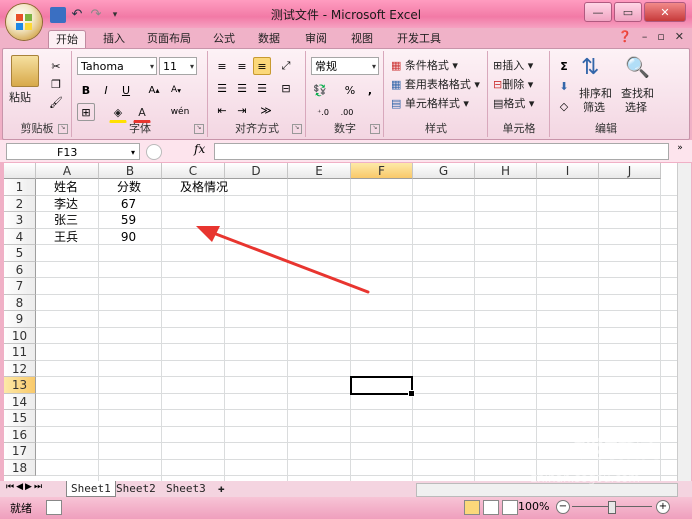 The width and height of the screenshot is (692, 519). I want to click on office-button, so click(24, 22).